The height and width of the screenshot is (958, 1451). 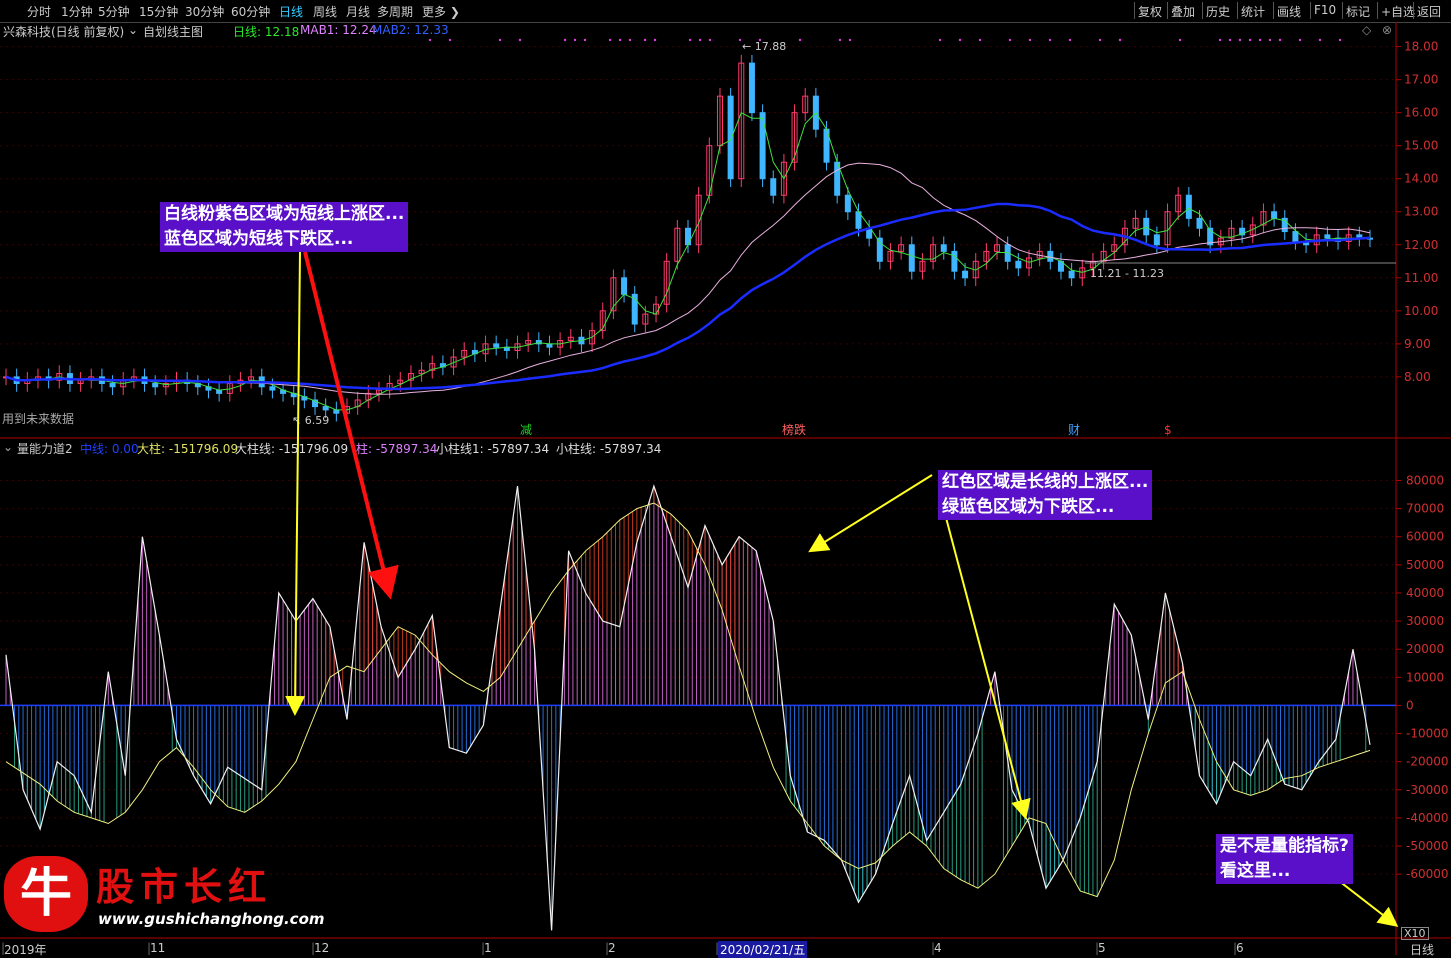 What do you see at coordinates (1284, 846) in the screenshot?
I see `callout-text: 是不是量能指标?` at bounding box center [1284, 846].